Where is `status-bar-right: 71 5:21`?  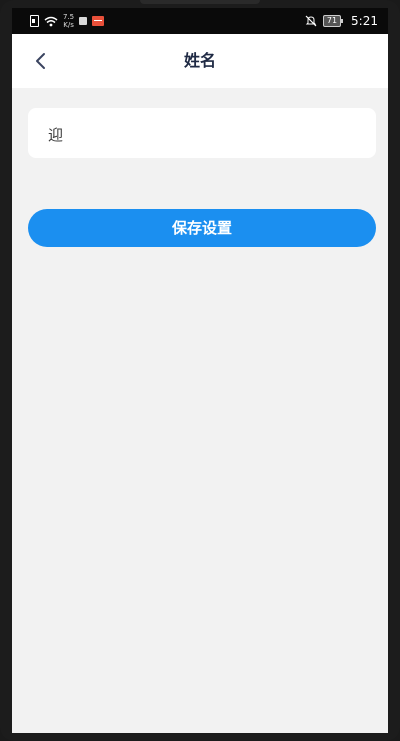 status-bar-right: 71 5:21 is located at coordinates (341, 21).